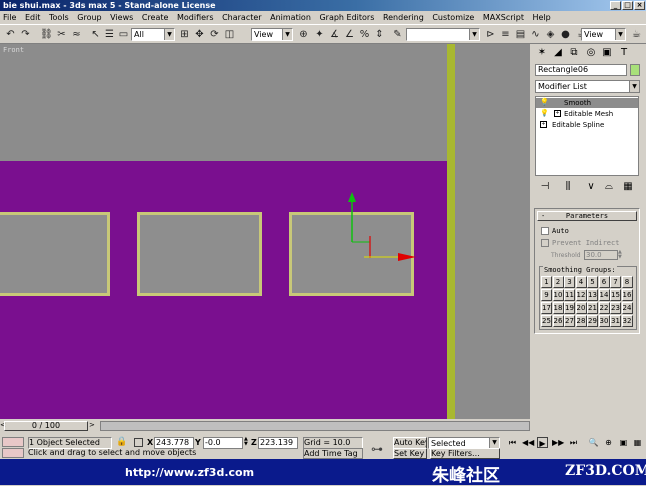  What do you see at coordinates (403, 17) in the screenshot?
I see `menu-rendering: Rendering` at bounding box center [403, 17].